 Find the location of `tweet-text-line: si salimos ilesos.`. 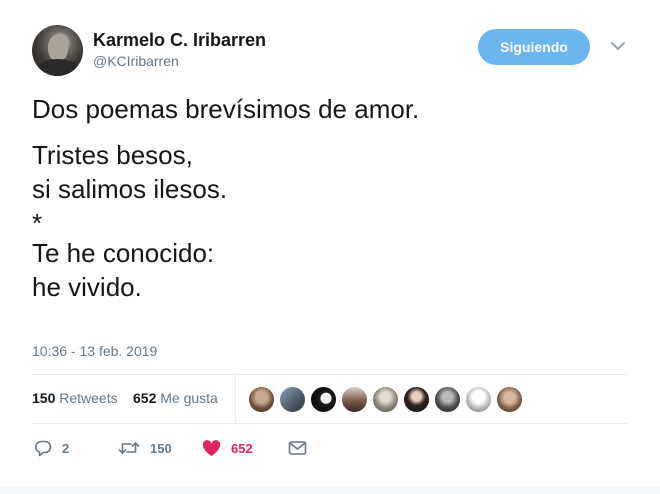

tweet-text-line: si salimos ilesos. is located at coordinates (130, 189).